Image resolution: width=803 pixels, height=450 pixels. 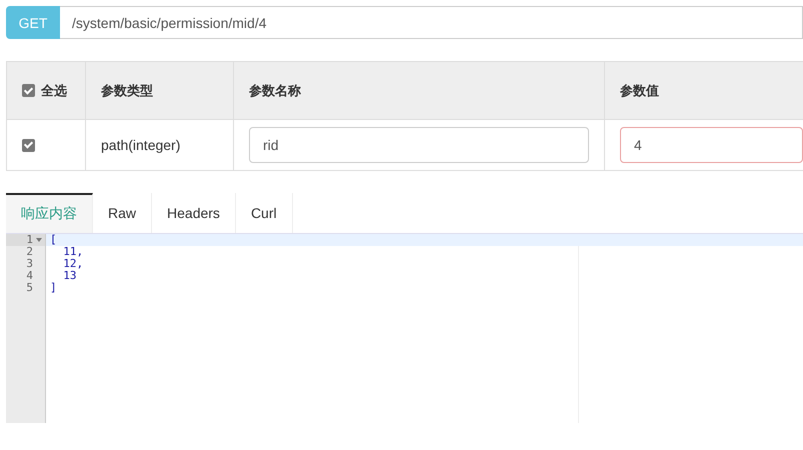 What do you see at coordinates (29, 252) in the screenshot?
I see `line-number: 2` at bounding box center [29, 252].